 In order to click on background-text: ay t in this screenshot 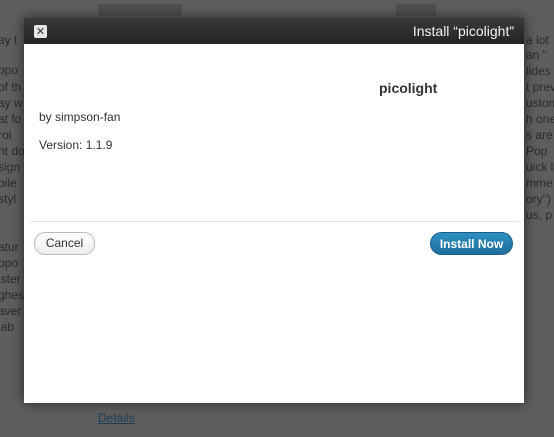, I will do `click(9, 40)`.